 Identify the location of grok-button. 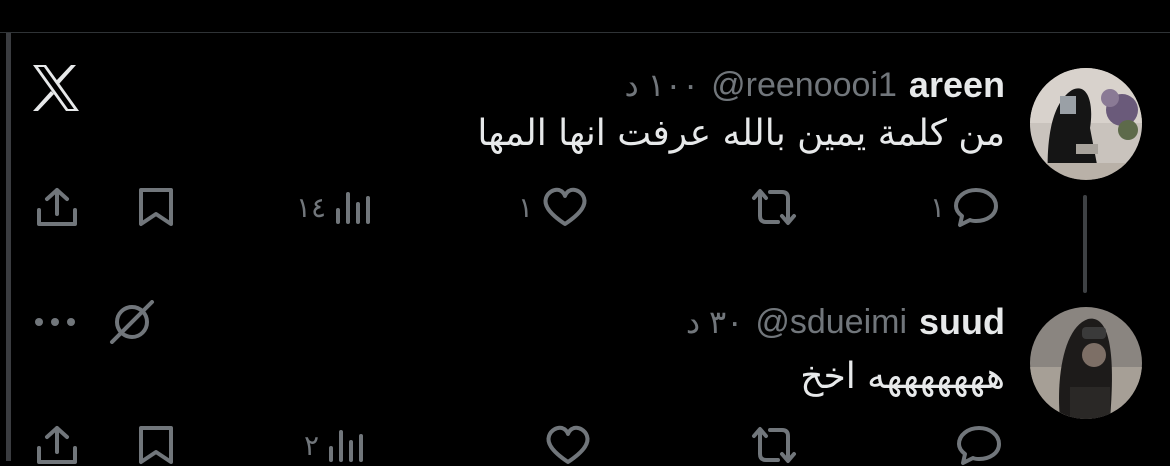
(132, 322).